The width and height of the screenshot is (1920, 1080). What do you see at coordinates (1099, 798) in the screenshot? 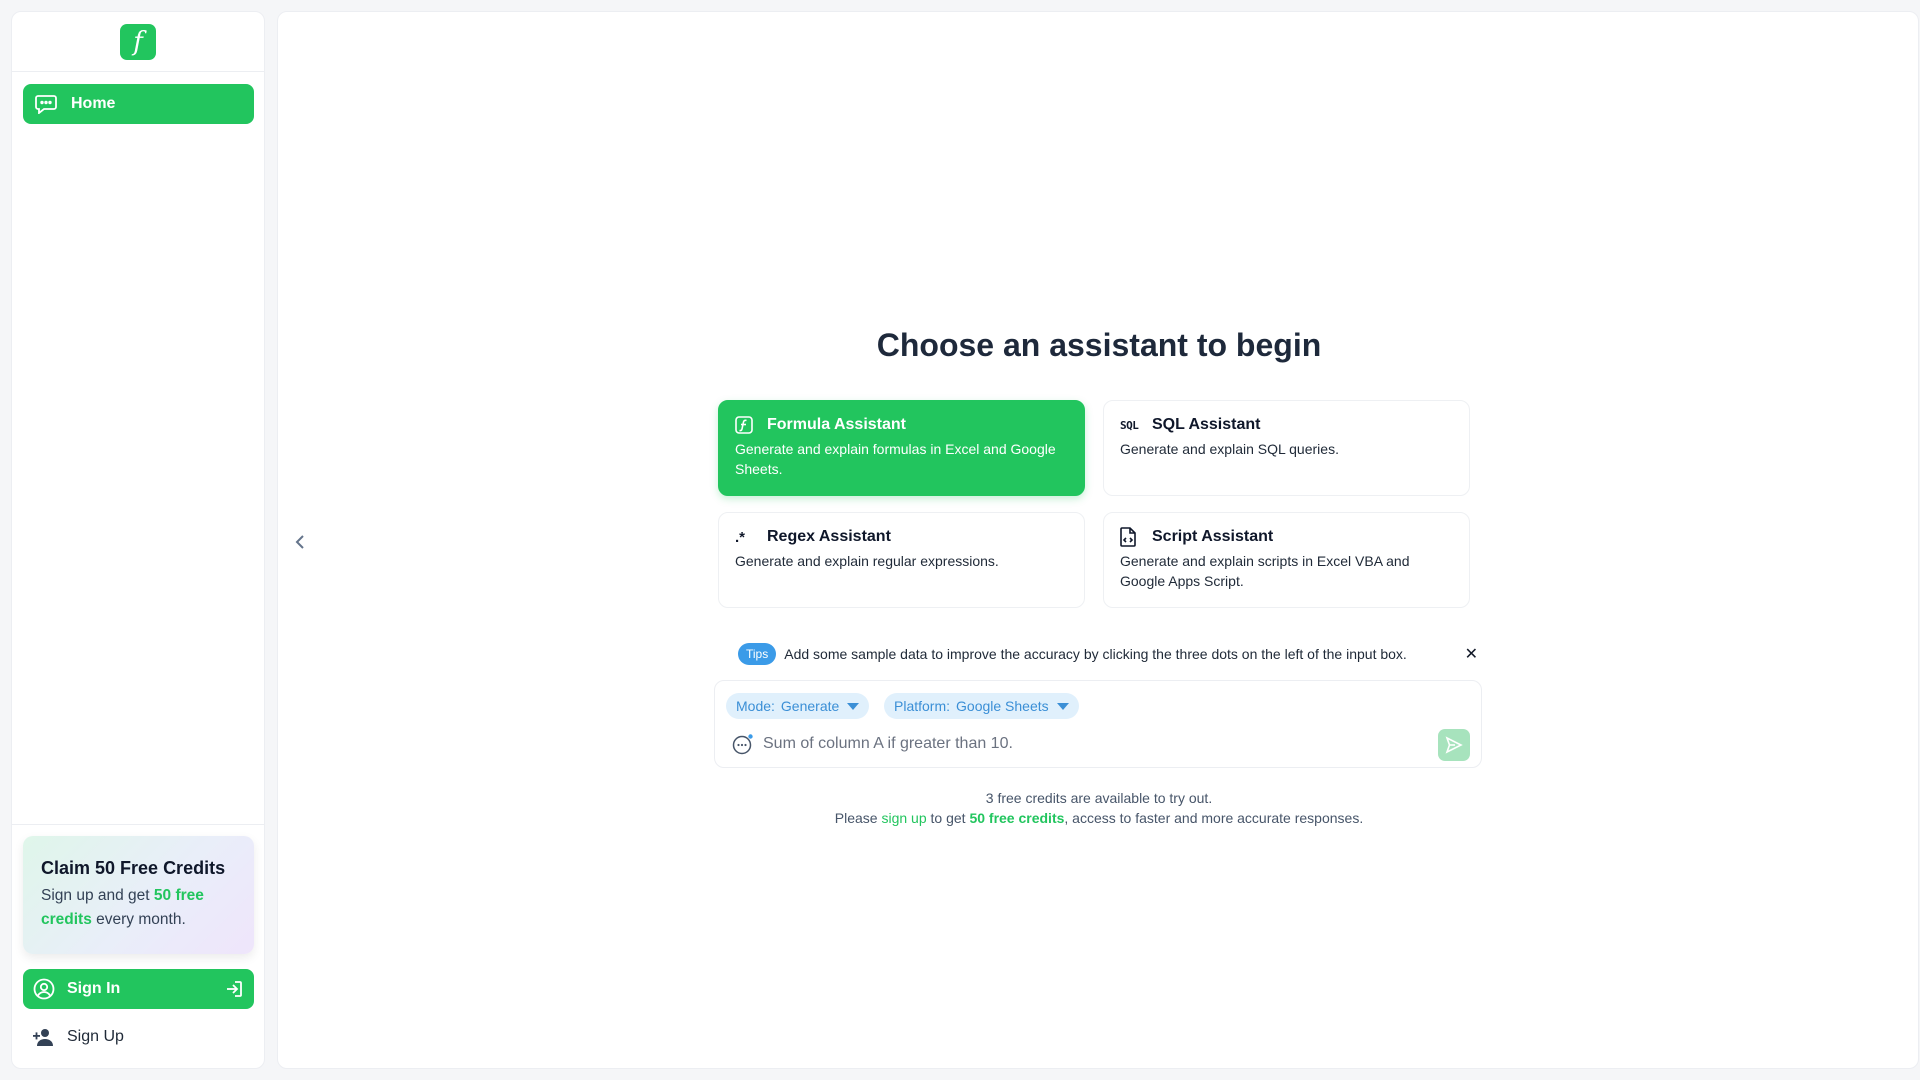
I see `free-credits-line: 3 free credits are available to try out.` at bounding box center [1099, 798].